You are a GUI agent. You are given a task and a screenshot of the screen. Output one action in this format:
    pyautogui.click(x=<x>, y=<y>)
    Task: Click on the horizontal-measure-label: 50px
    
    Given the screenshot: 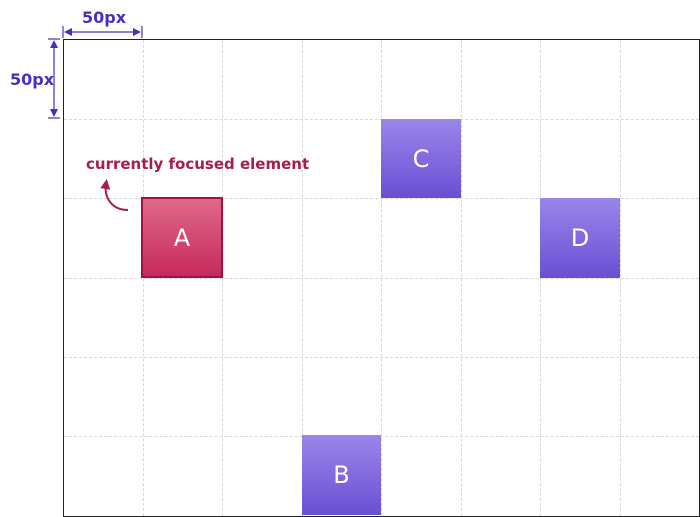 What is the action you would take?
    pyautogui.click(x=104, y=17)
    